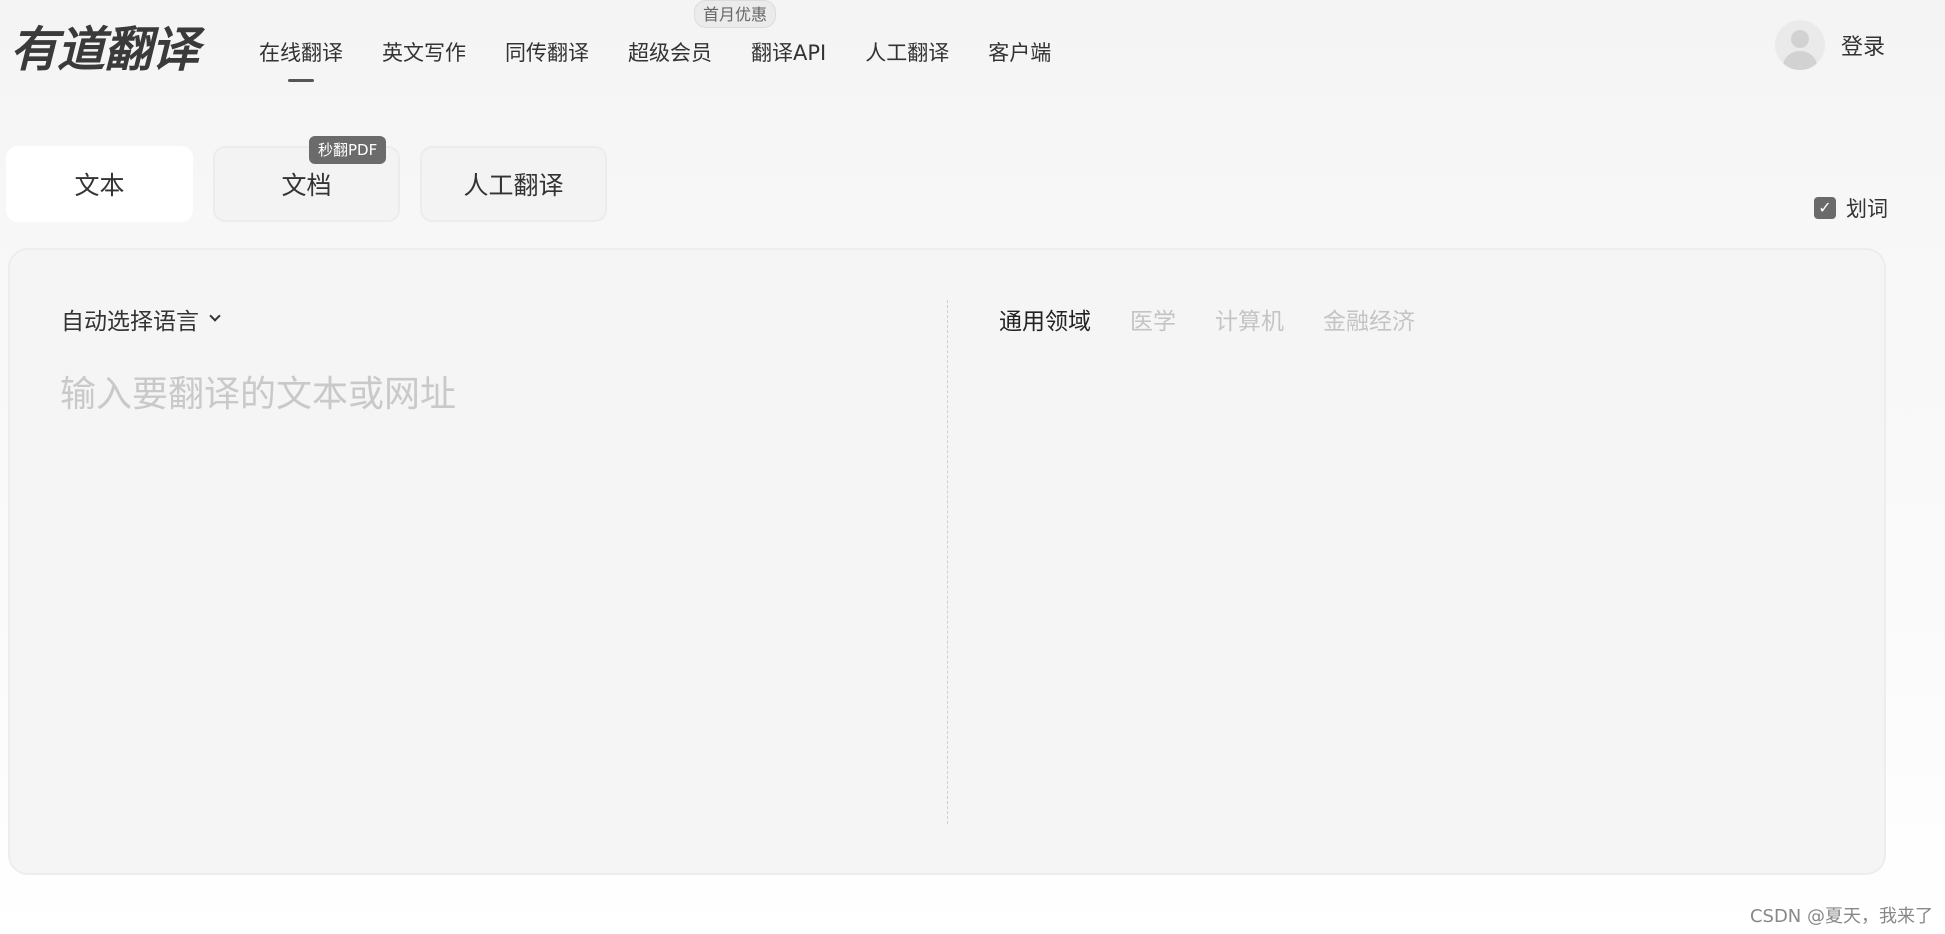 Image resolution: width=1945 pixels, height=934 pixels. Describe the element at coordinates (215, 316) in the screenshot. I see `chevron-down-icon` at that location.